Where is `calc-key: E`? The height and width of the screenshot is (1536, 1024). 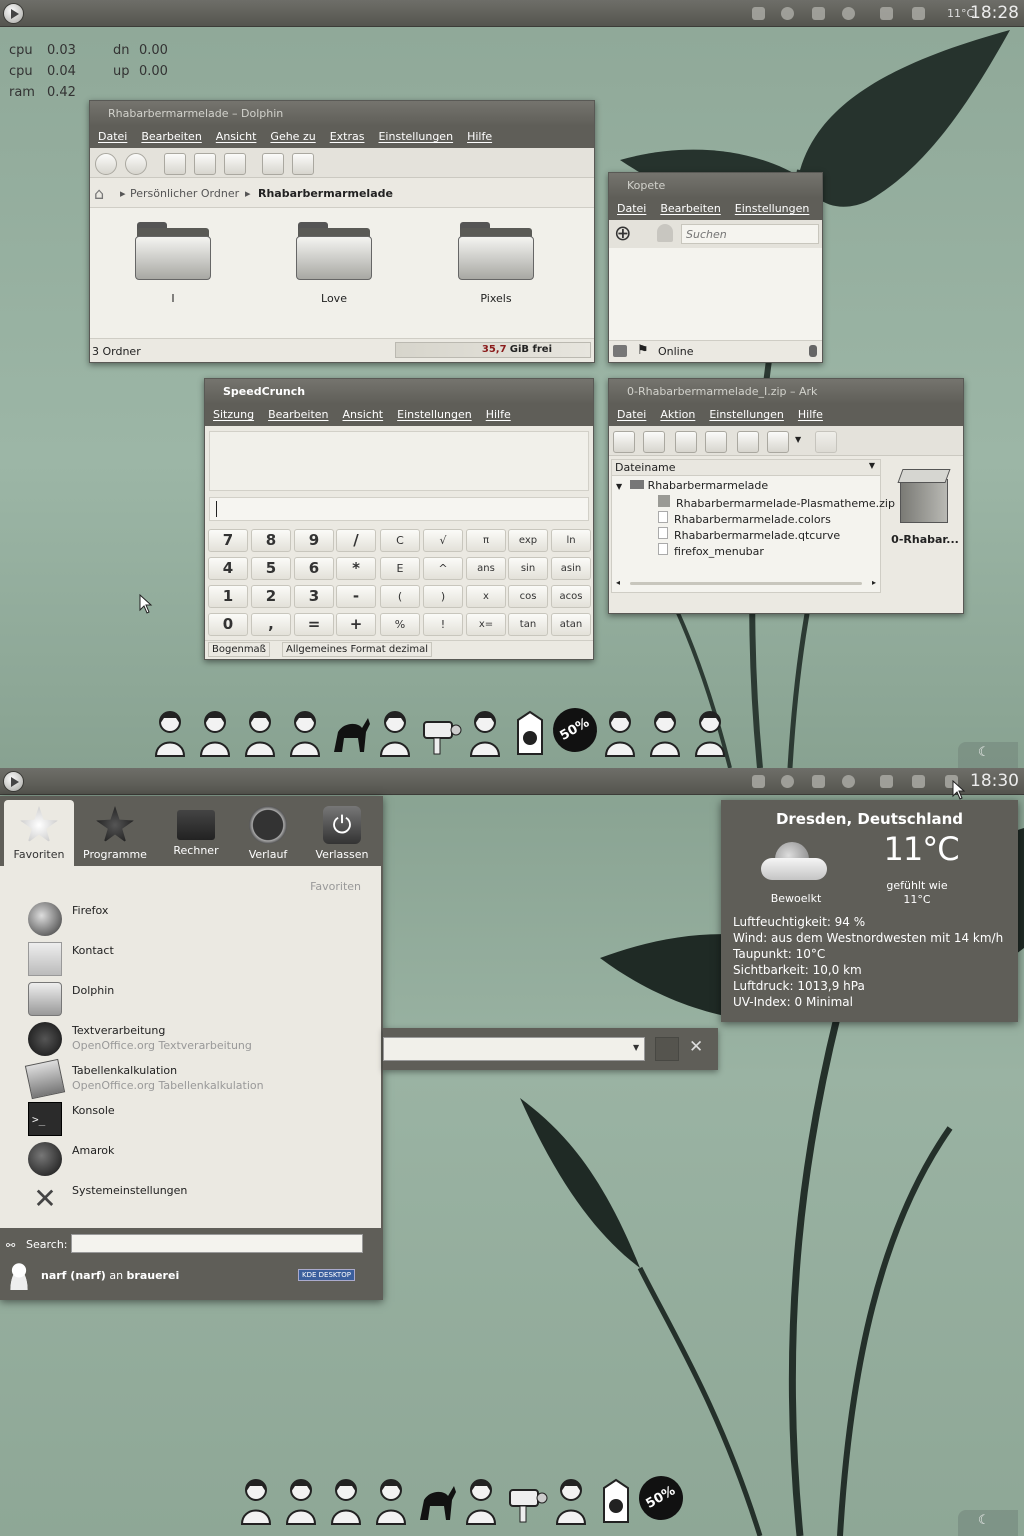 calc-key: E is located at coordinates (400, 568).